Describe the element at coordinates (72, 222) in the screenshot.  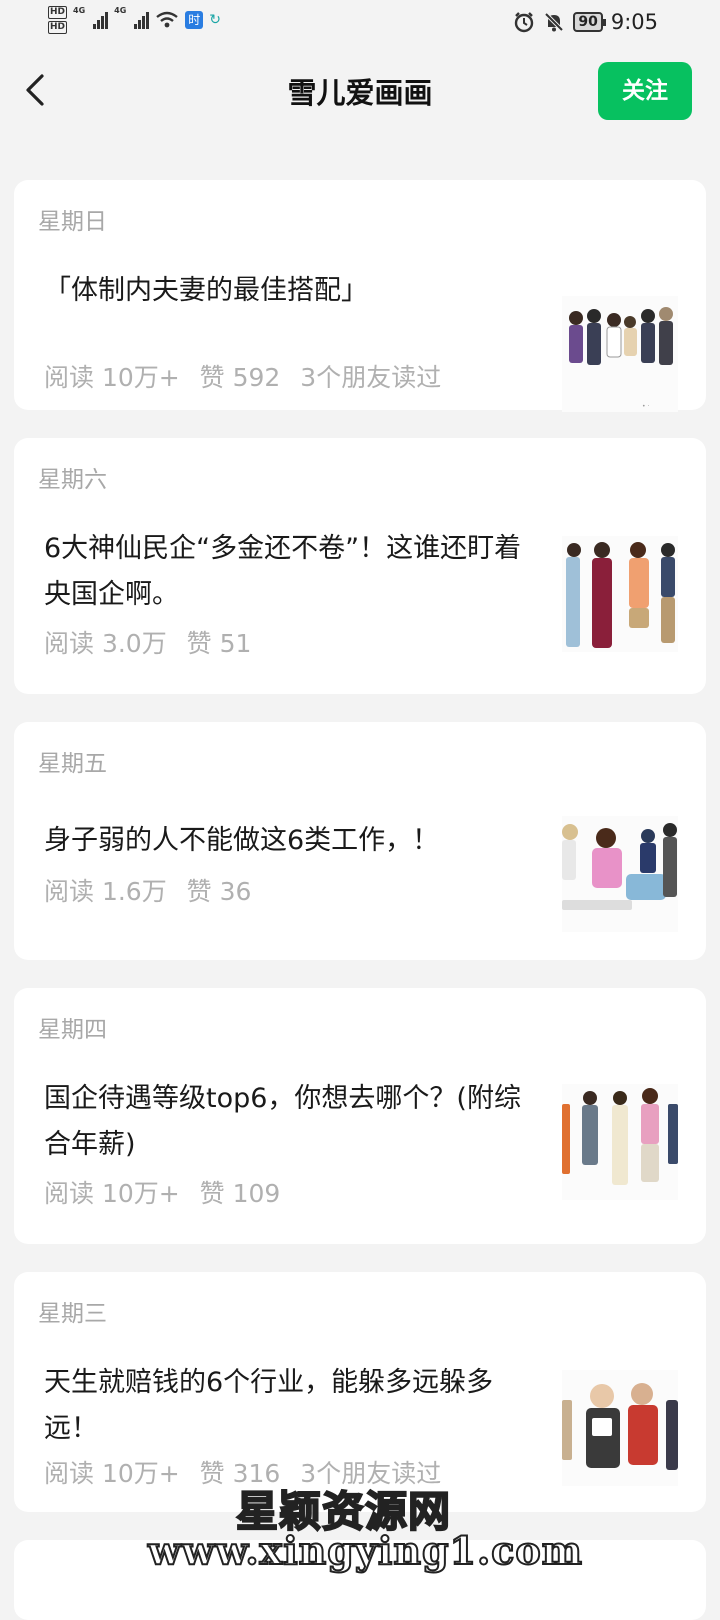
I see `day-label: 星期日` at that location.